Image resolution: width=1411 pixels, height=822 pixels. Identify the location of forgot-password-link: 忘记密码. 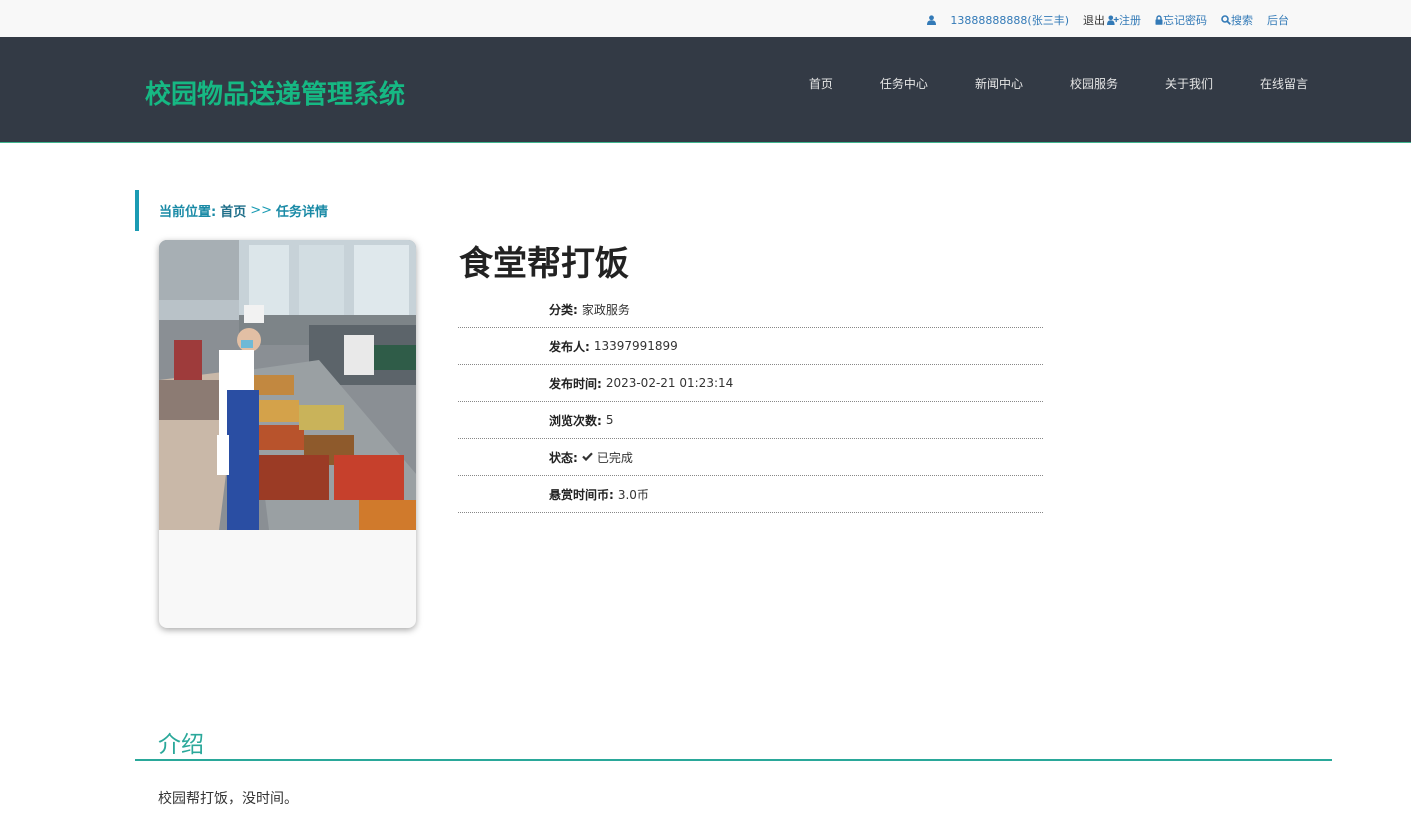
(1181, 20).